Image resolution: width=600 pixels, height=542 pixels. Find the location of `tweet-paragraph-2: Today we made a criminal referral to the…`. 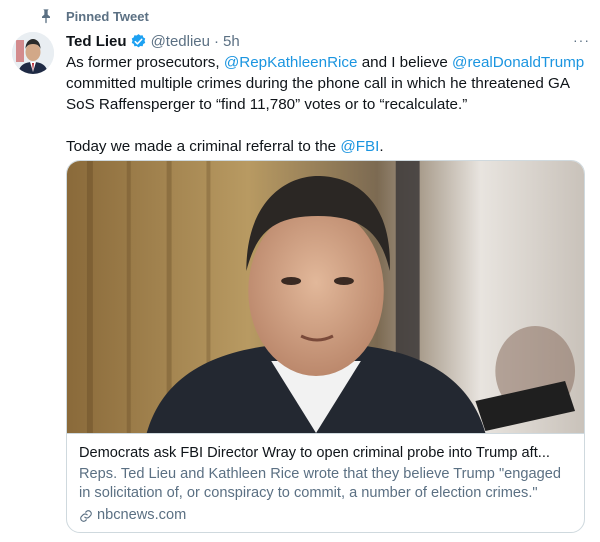

tweet-paragraph-2: Today we made a criminal referral to the… is located at coordinates (328, 146).